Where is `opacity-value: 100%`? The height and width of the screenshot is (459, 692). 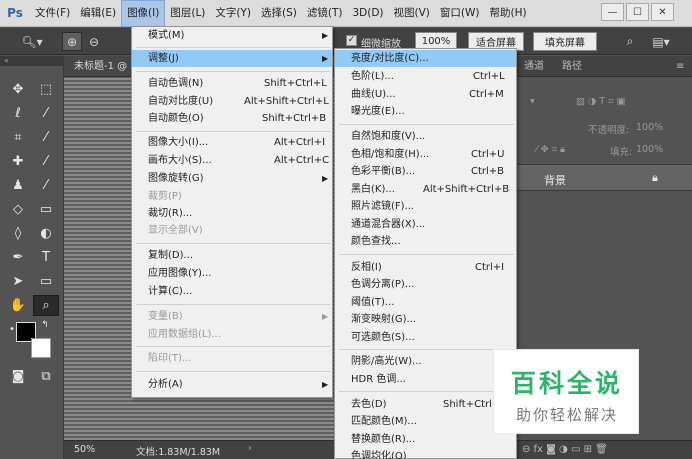
opacity-value: 100% is located at coordinates (649, 127).